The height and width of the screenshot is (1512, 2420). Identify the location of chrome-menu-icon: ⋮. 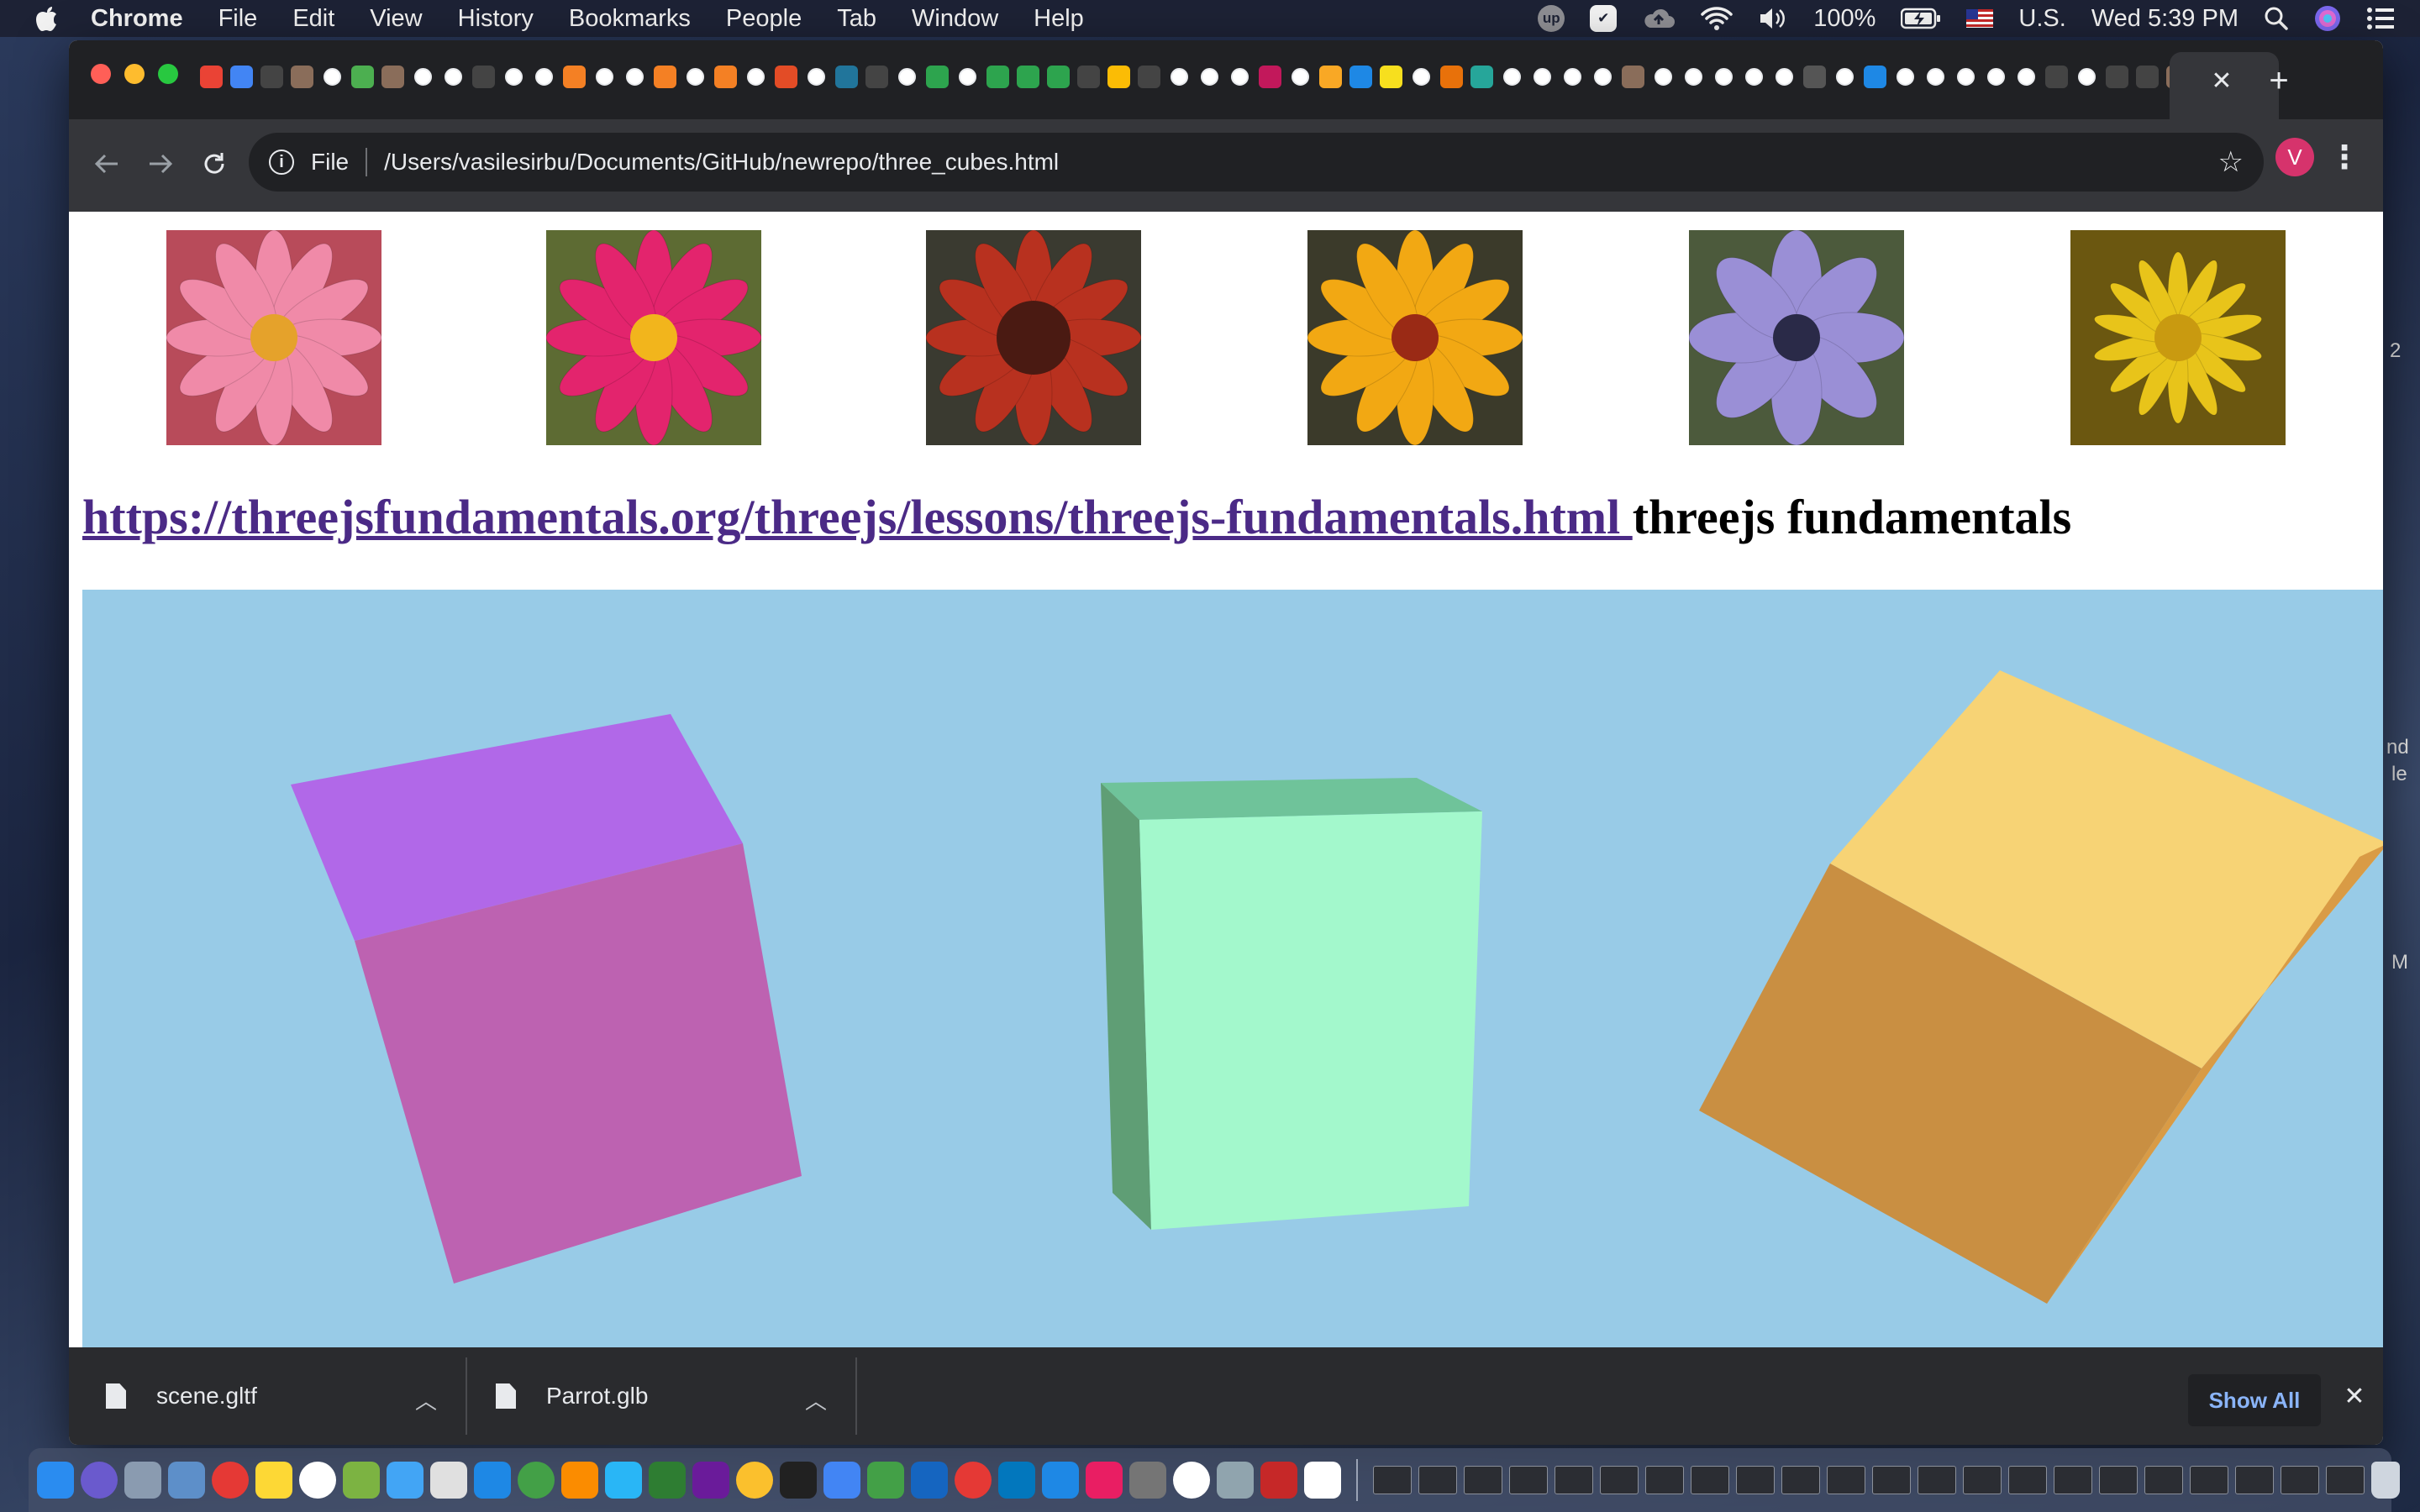
(2344, 157).